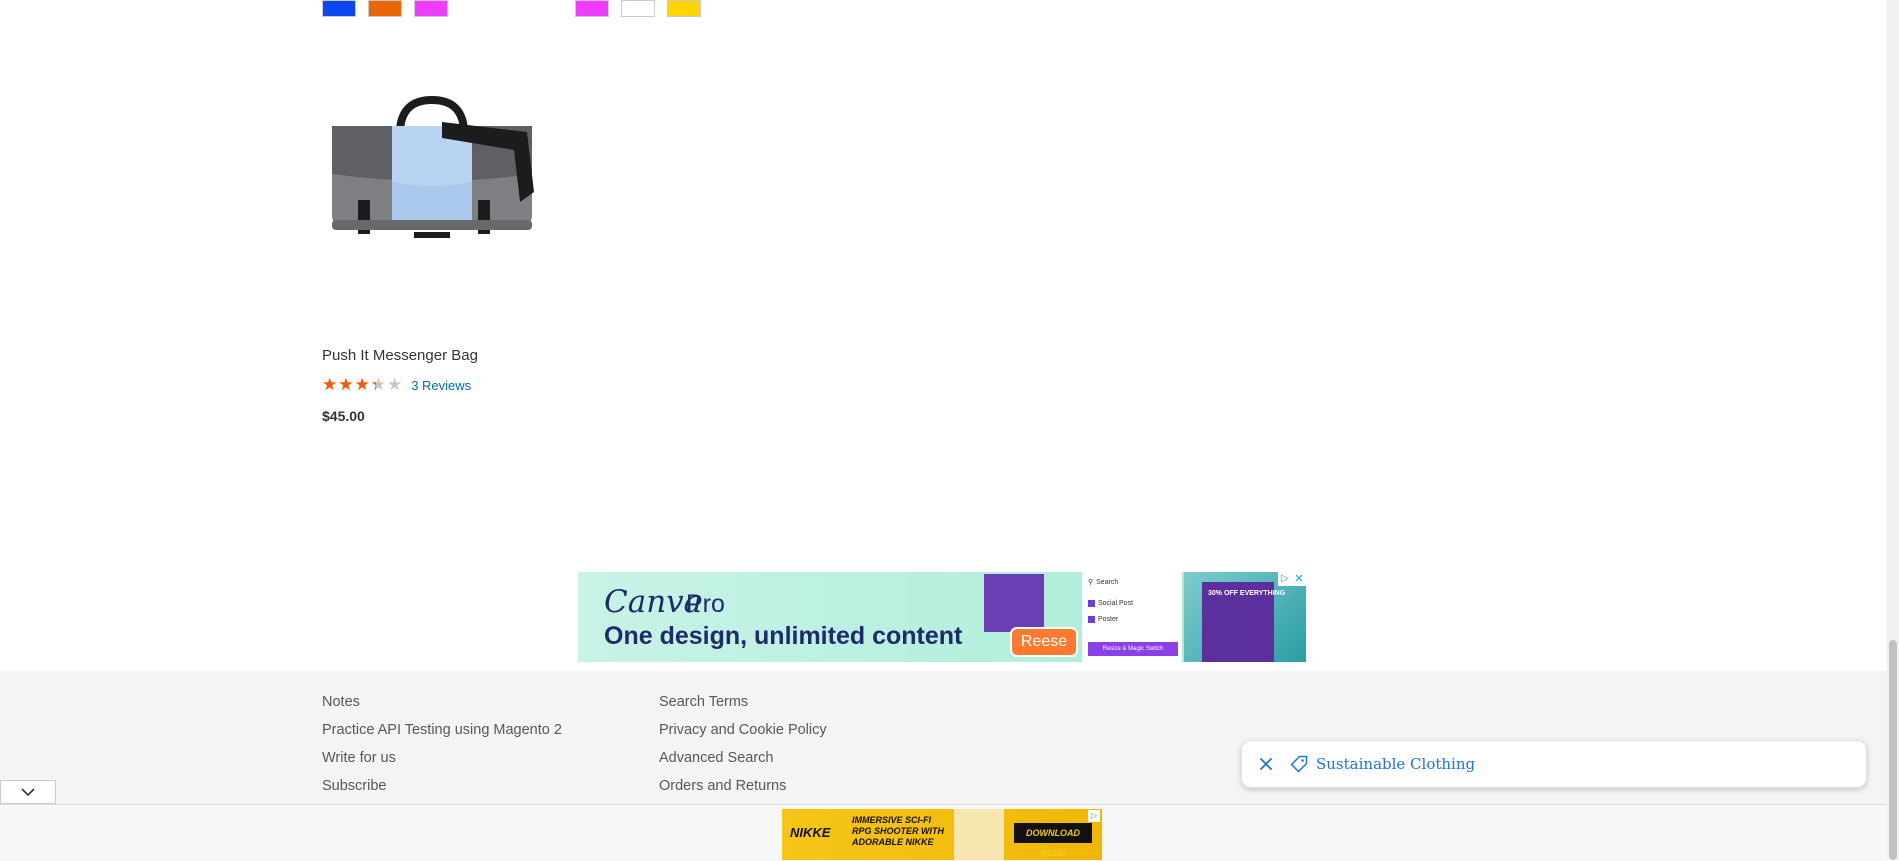  I want to click on product-rating: ★★★★★ ★★★★★ 3 Reviews, so click(396, 385).